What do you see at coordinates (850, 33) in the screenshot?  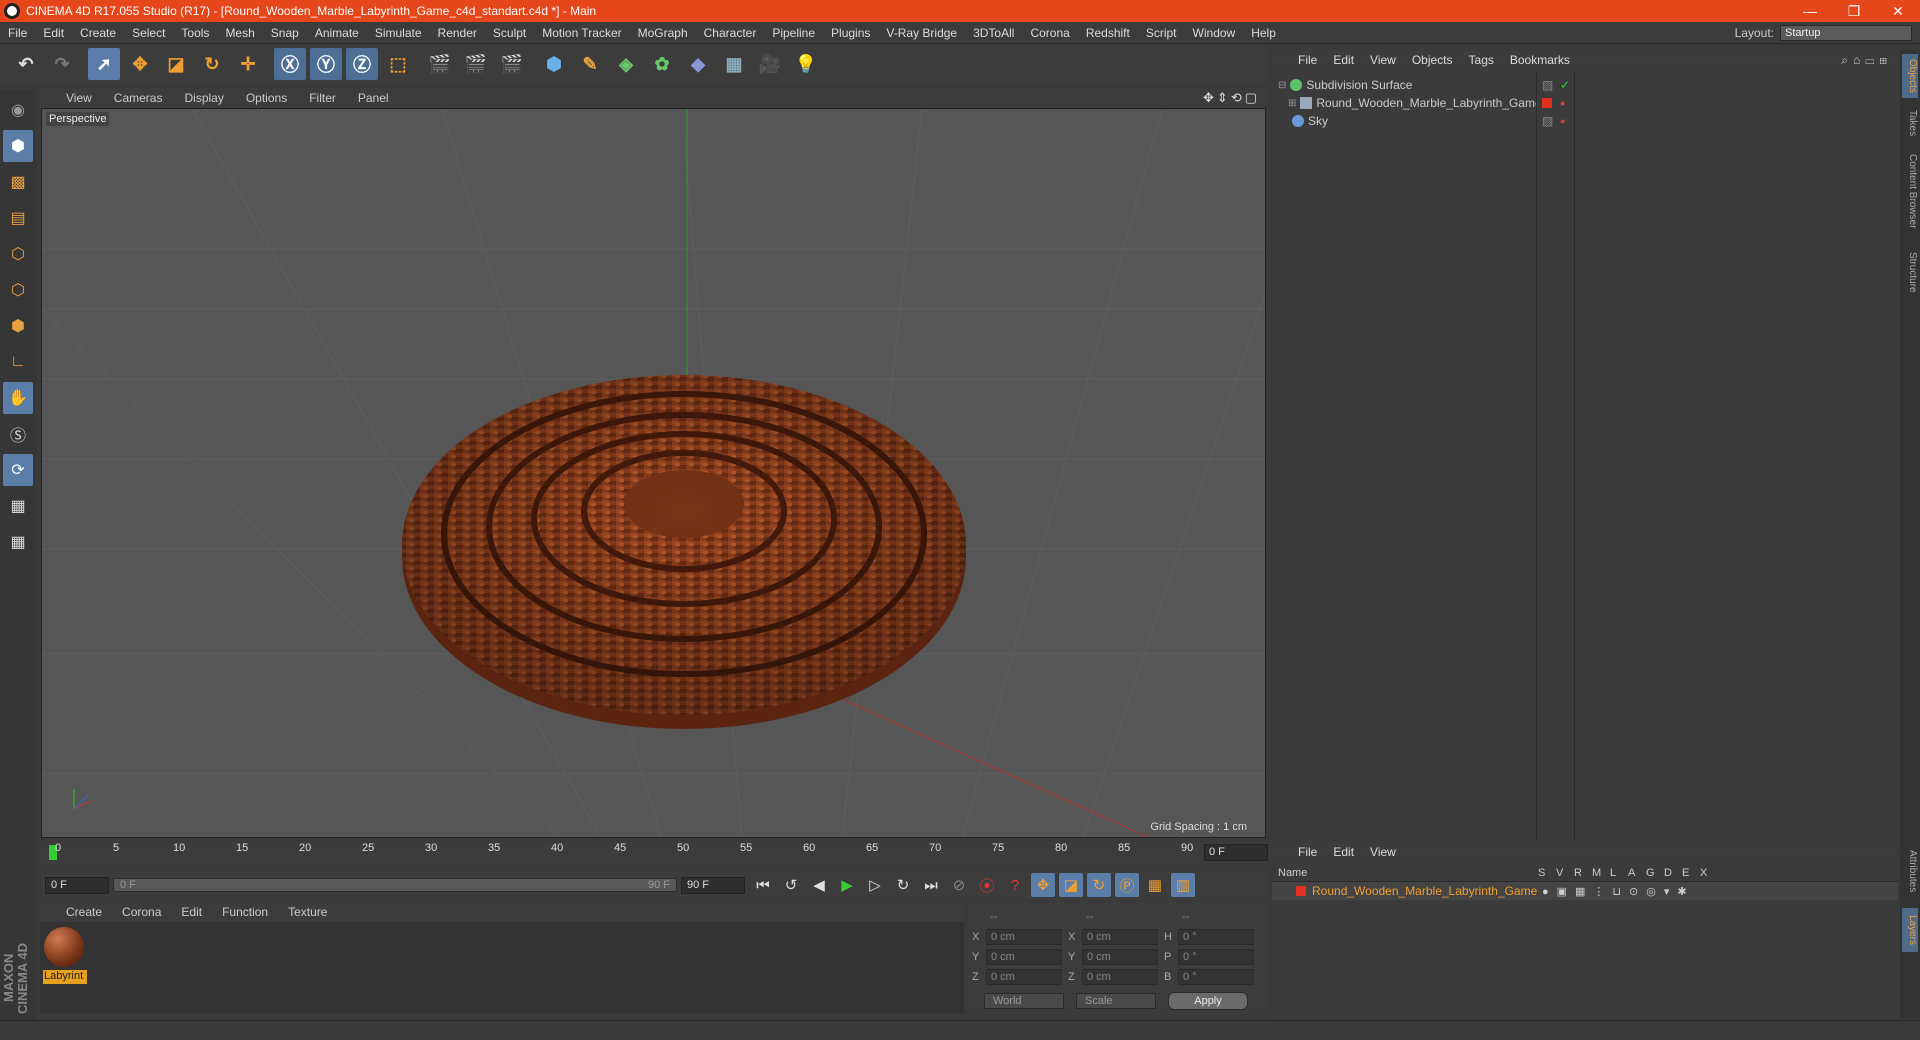 I see `menu-plugins: Plugins` at bounding box center [850, 33].